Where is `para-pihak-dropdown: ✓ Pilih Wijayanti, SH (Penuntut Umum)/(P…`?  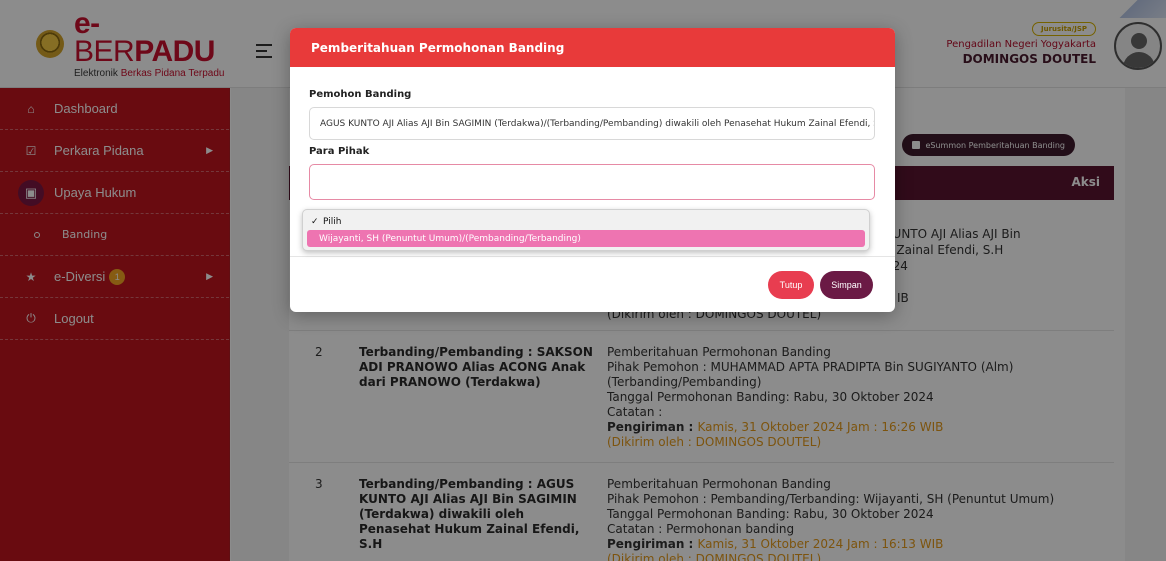 para-pihak-dropdown: ✓ Pilih Wijayanti, SH (Penuntut Umum)/(P… is located at coordinates (586, 230).